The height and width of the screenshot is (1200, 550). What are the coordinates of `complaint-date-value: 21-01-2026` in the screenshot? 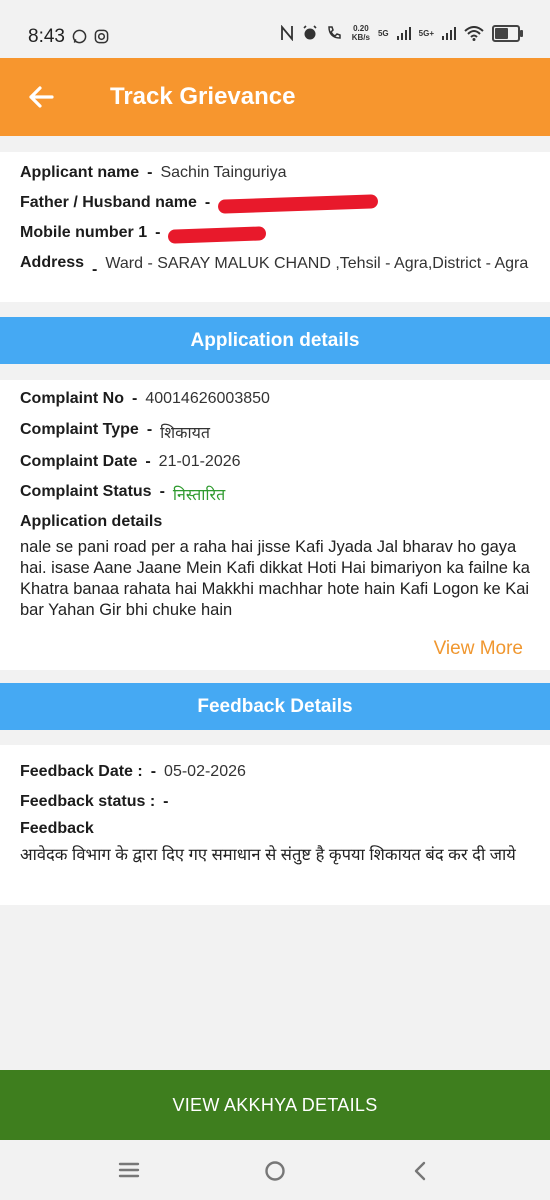 It's located at (199, 461).